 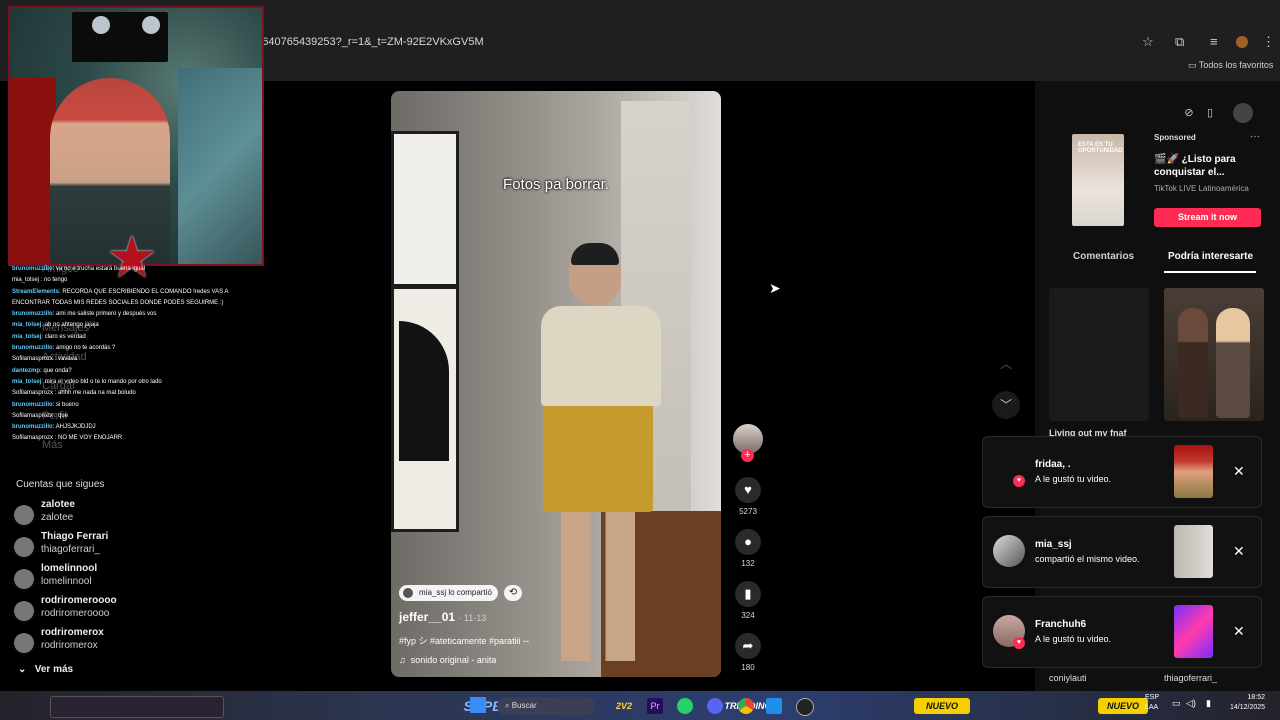 What do you see at coordinates (1098, 180) in the screenshot?
I see `ad-thumbnail: ESTA ES TU OPORTUNIDAD` at bounding box center [1098, 180].